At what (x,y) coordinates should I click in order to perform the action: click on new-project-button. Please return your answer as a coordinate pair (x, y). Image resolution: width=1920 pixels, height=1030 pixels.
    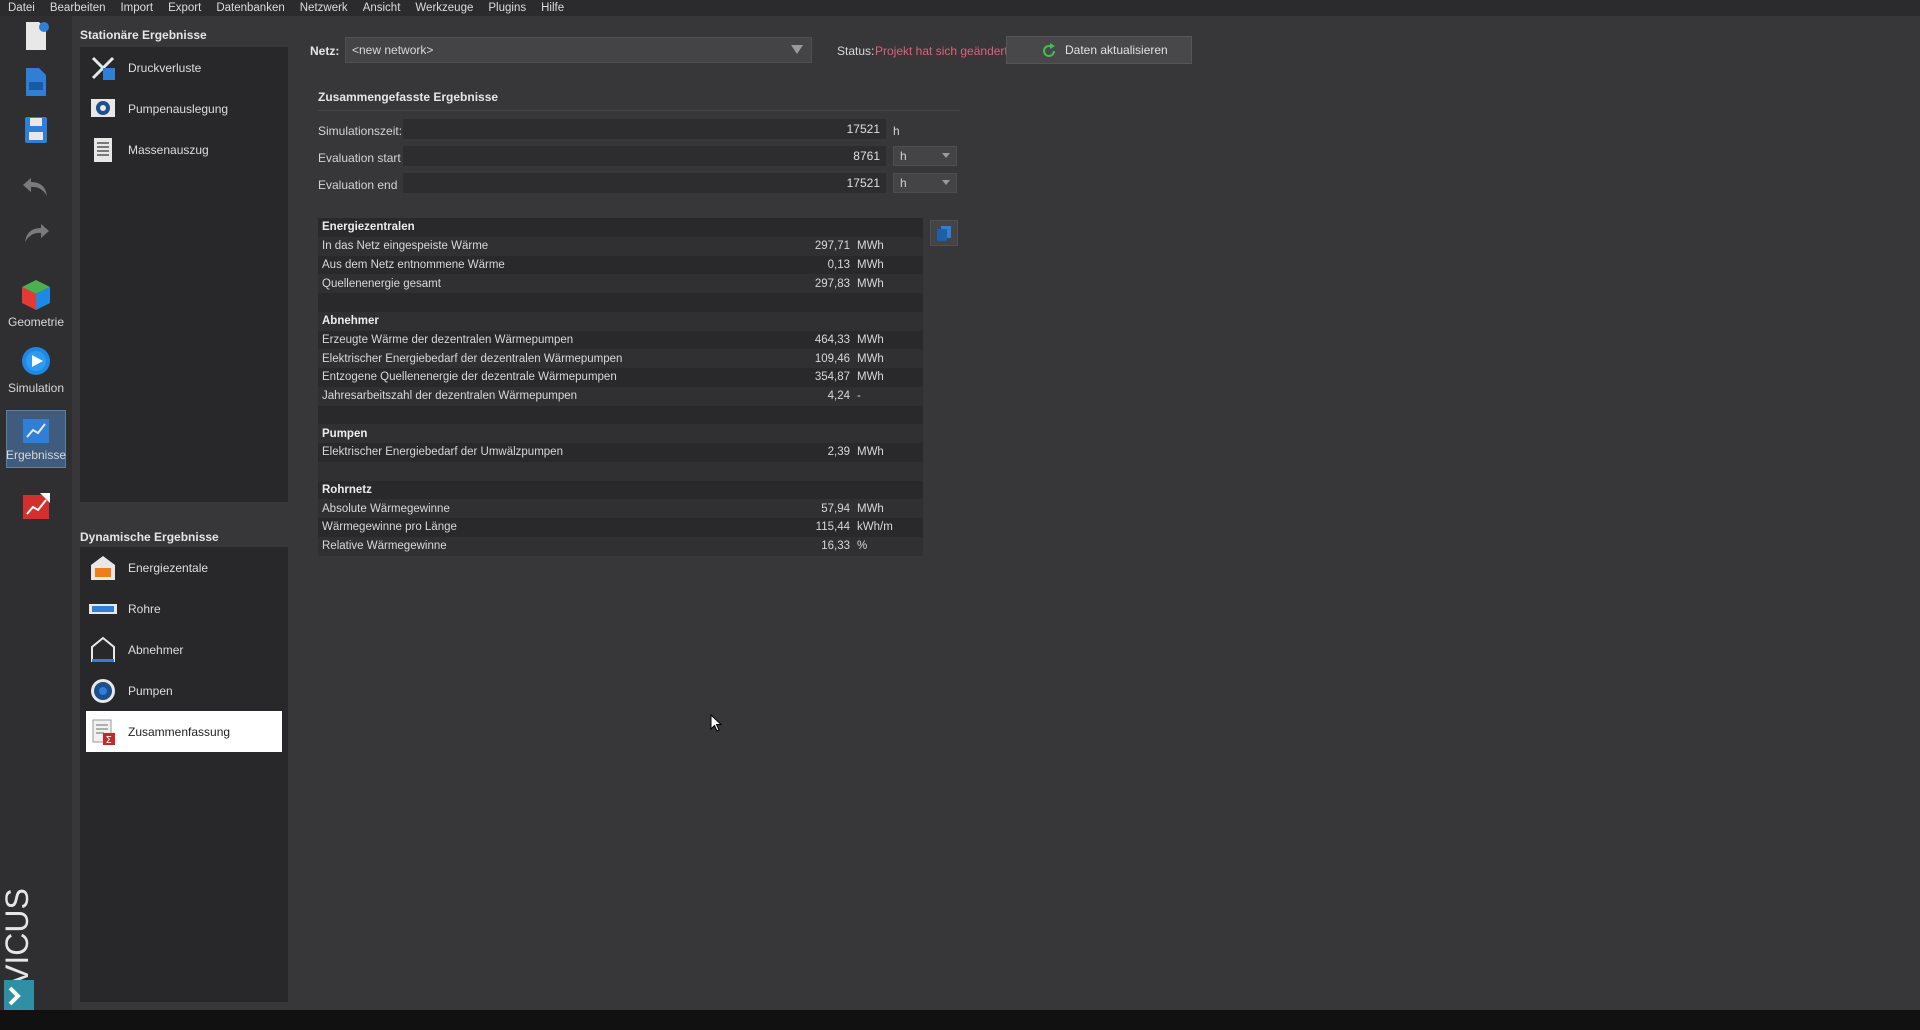
    Looking at the image, I should click on (36, 36).